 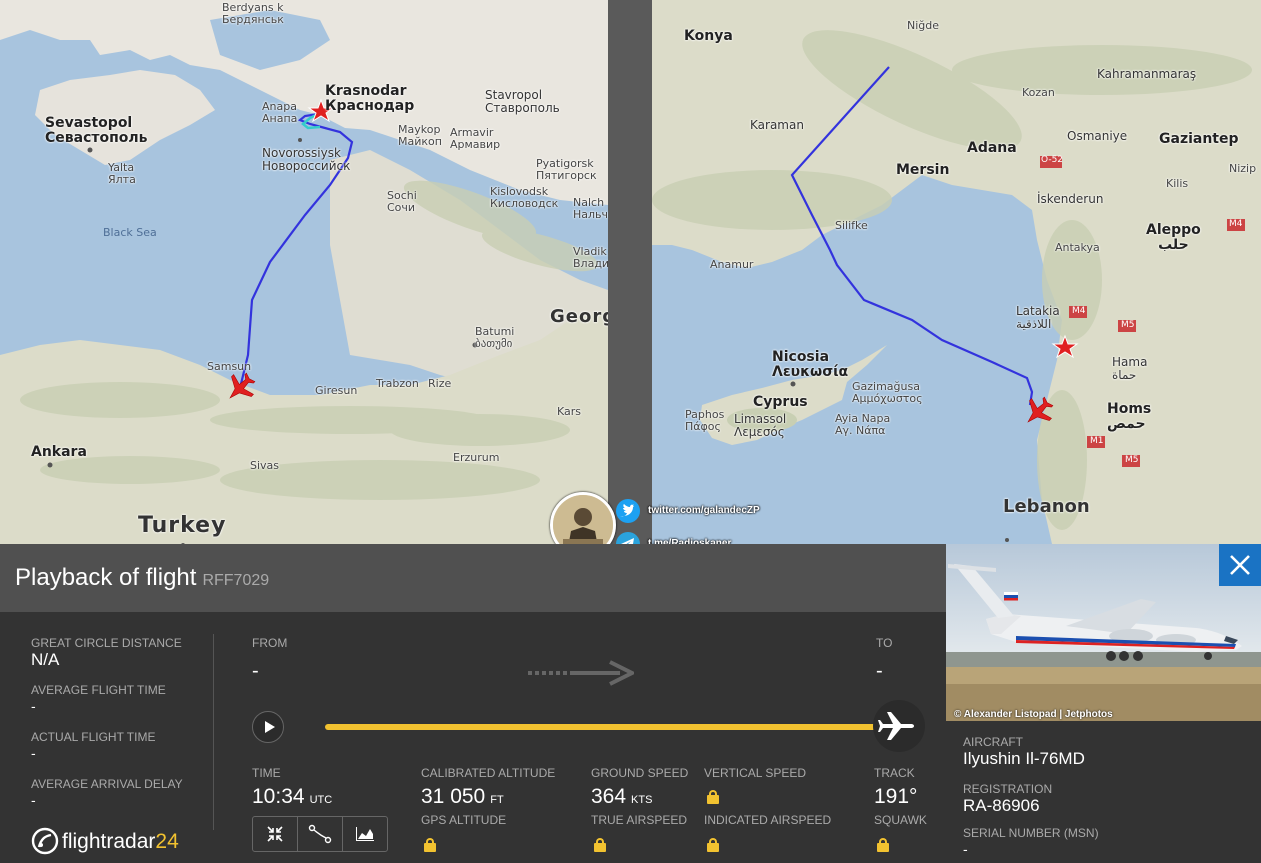 What do you see at coordinates (993, 742) in the screenshot?
I see `aircraft-label: AIRCRAFT` at bounding box center [993, 742].